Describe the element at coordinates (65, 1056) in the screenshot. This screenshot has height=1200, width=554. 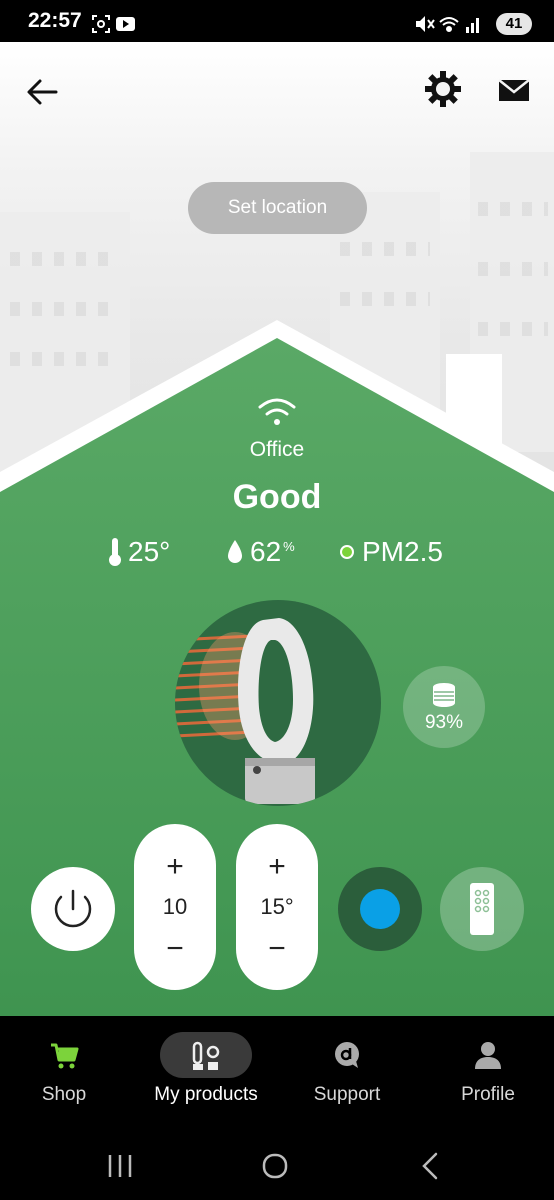
I see `cart-icon` at that location.